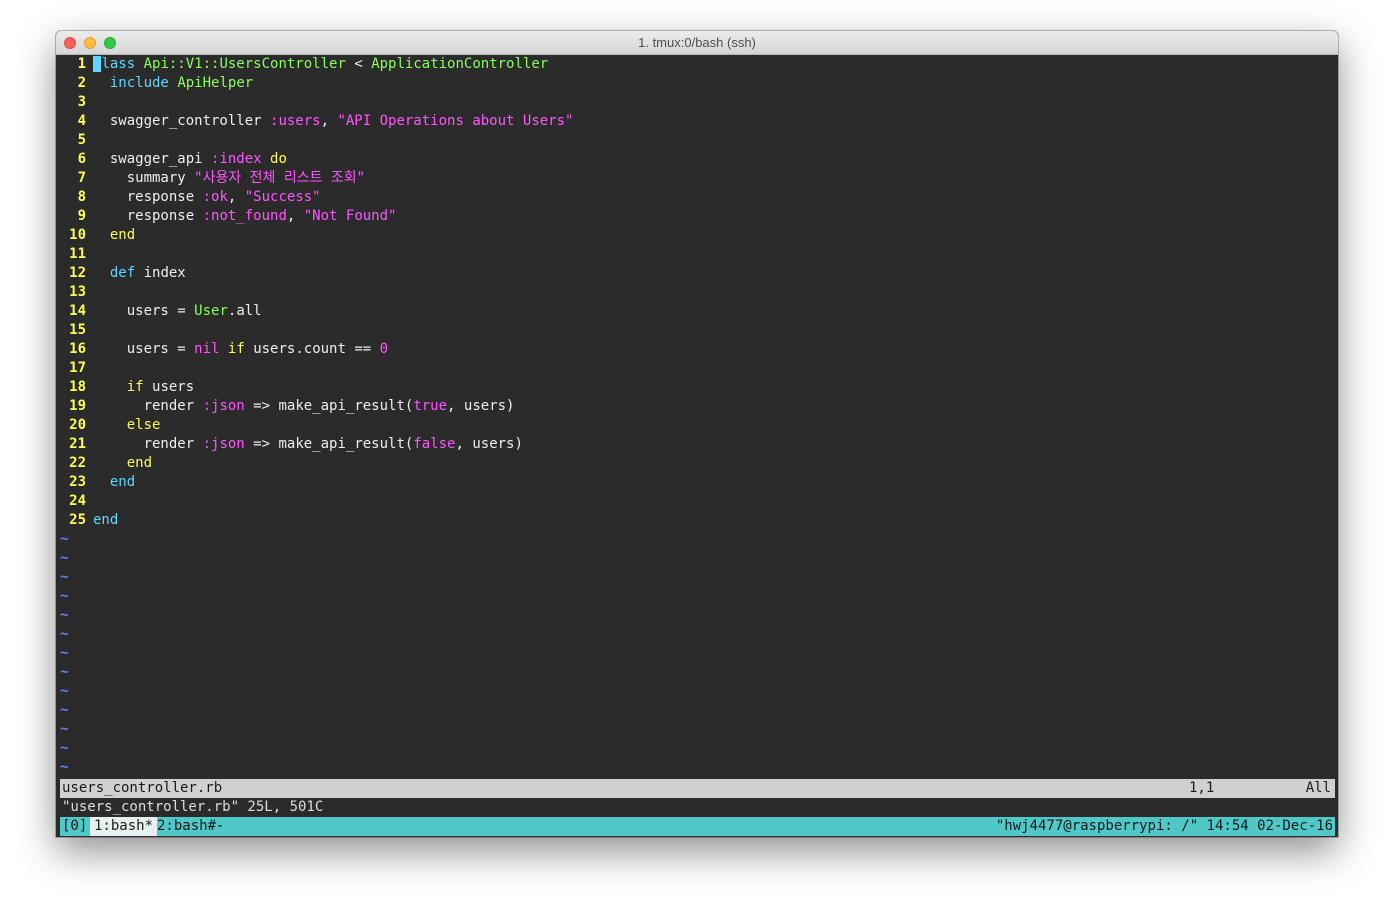  What do you see at coordinates (77, 520) in the screenshot?
I see `line-number: 25` at bounding box center [77, 520].